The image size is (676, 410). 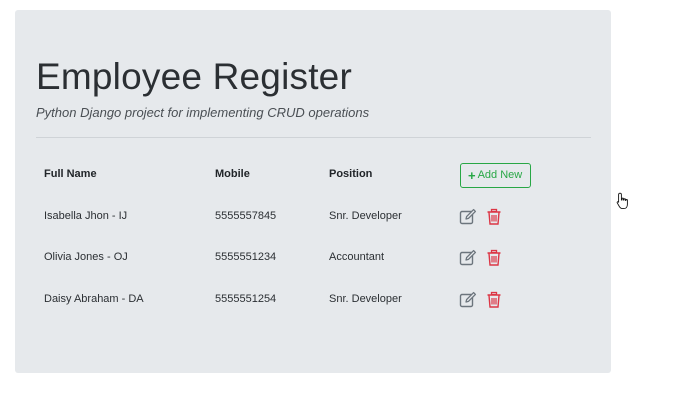 I want to click on add-new-button: + Add New, so click(x=495, y=175).